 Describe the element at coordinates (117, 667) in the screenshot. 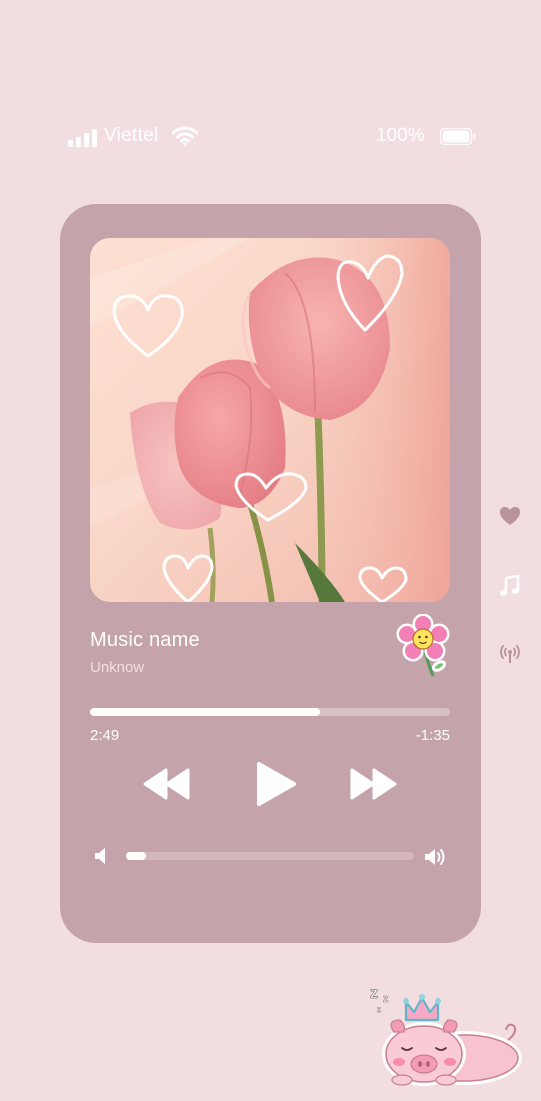

I see `song-artist: Unknow` at that location.